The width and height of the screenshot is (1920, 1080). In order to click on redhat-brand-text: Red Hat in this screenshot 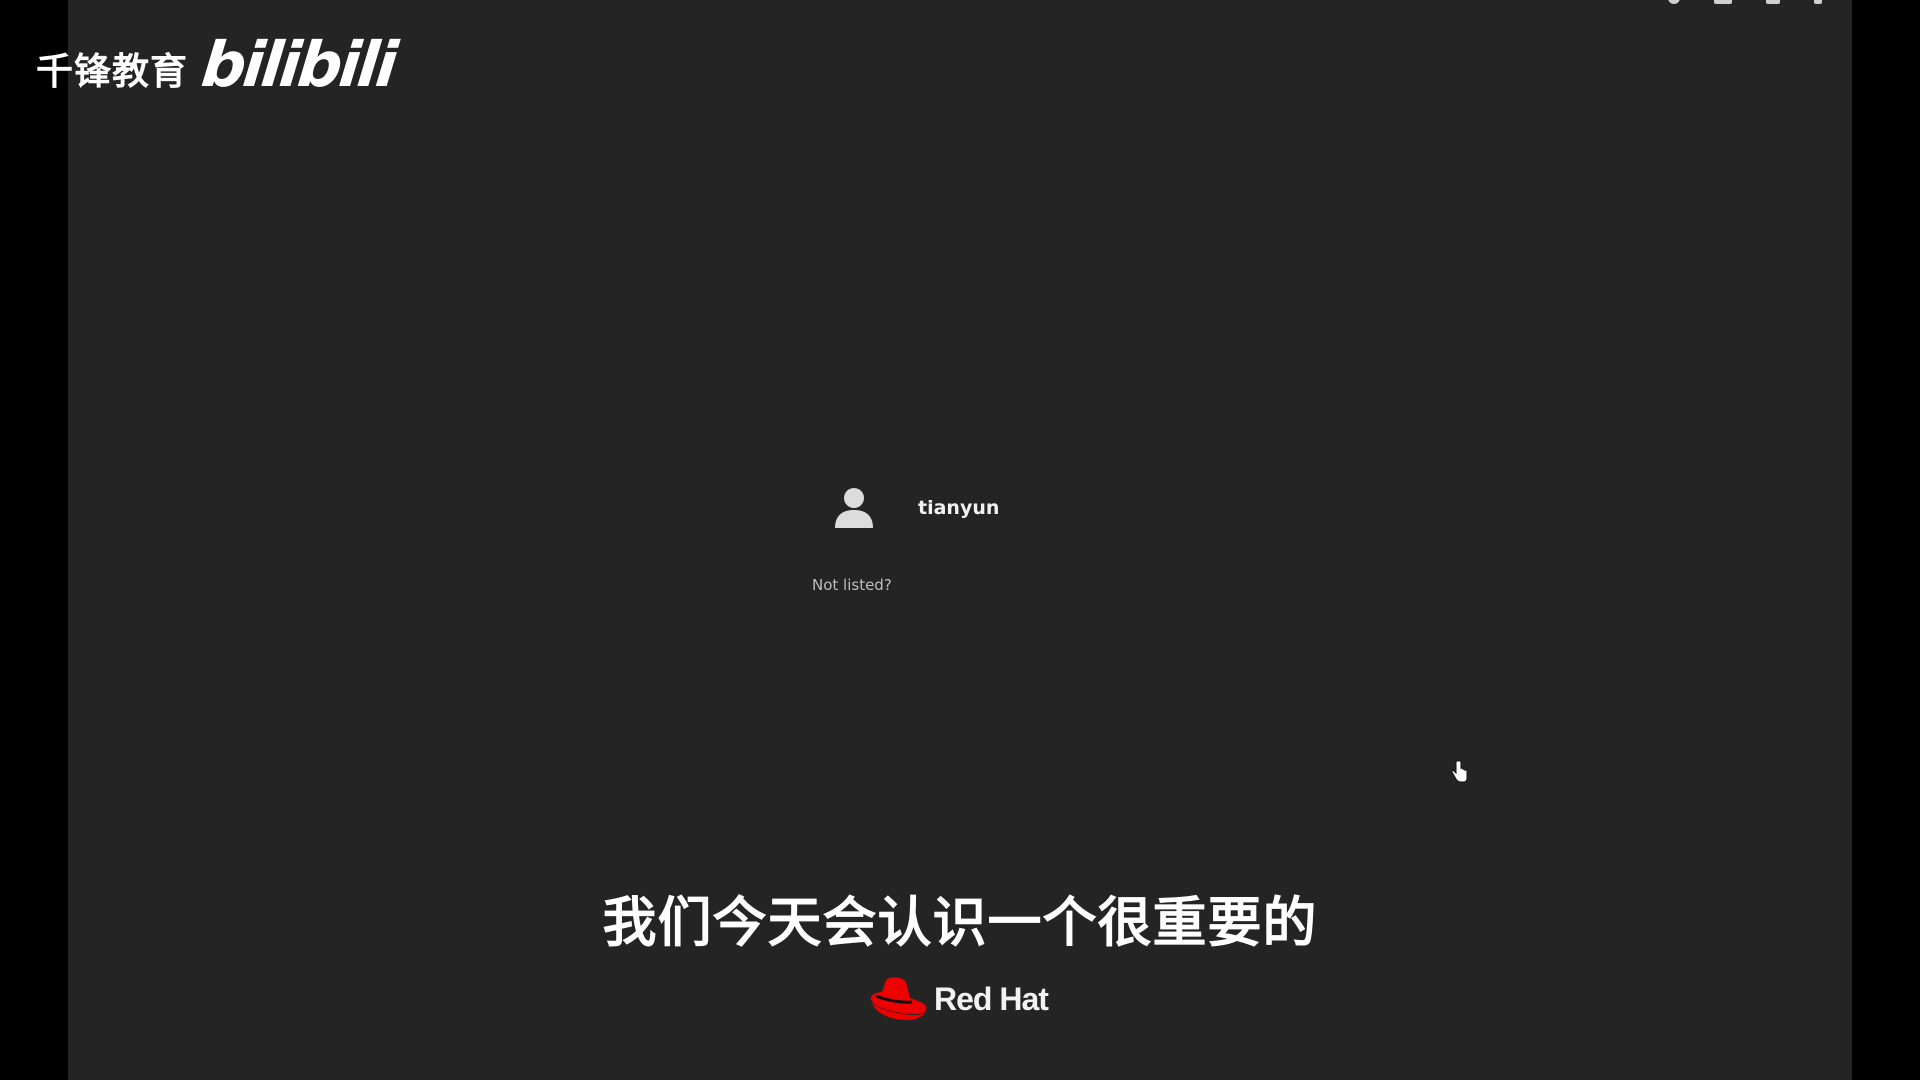, I will do `click(991, 998)`.